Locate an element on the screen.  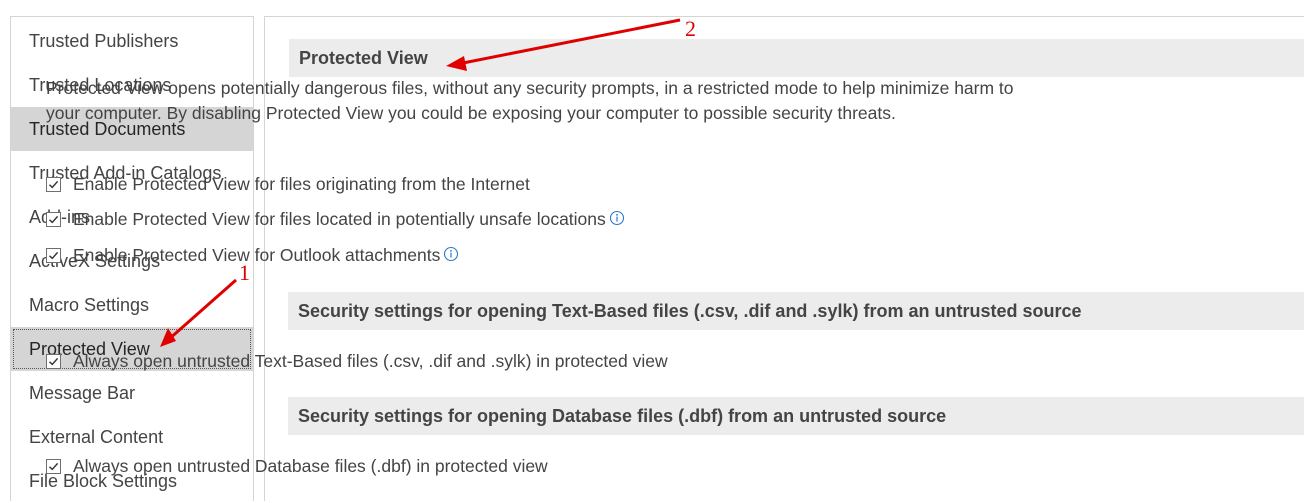
checkbox-outlook-attachments is located at coordinates (53, 255).